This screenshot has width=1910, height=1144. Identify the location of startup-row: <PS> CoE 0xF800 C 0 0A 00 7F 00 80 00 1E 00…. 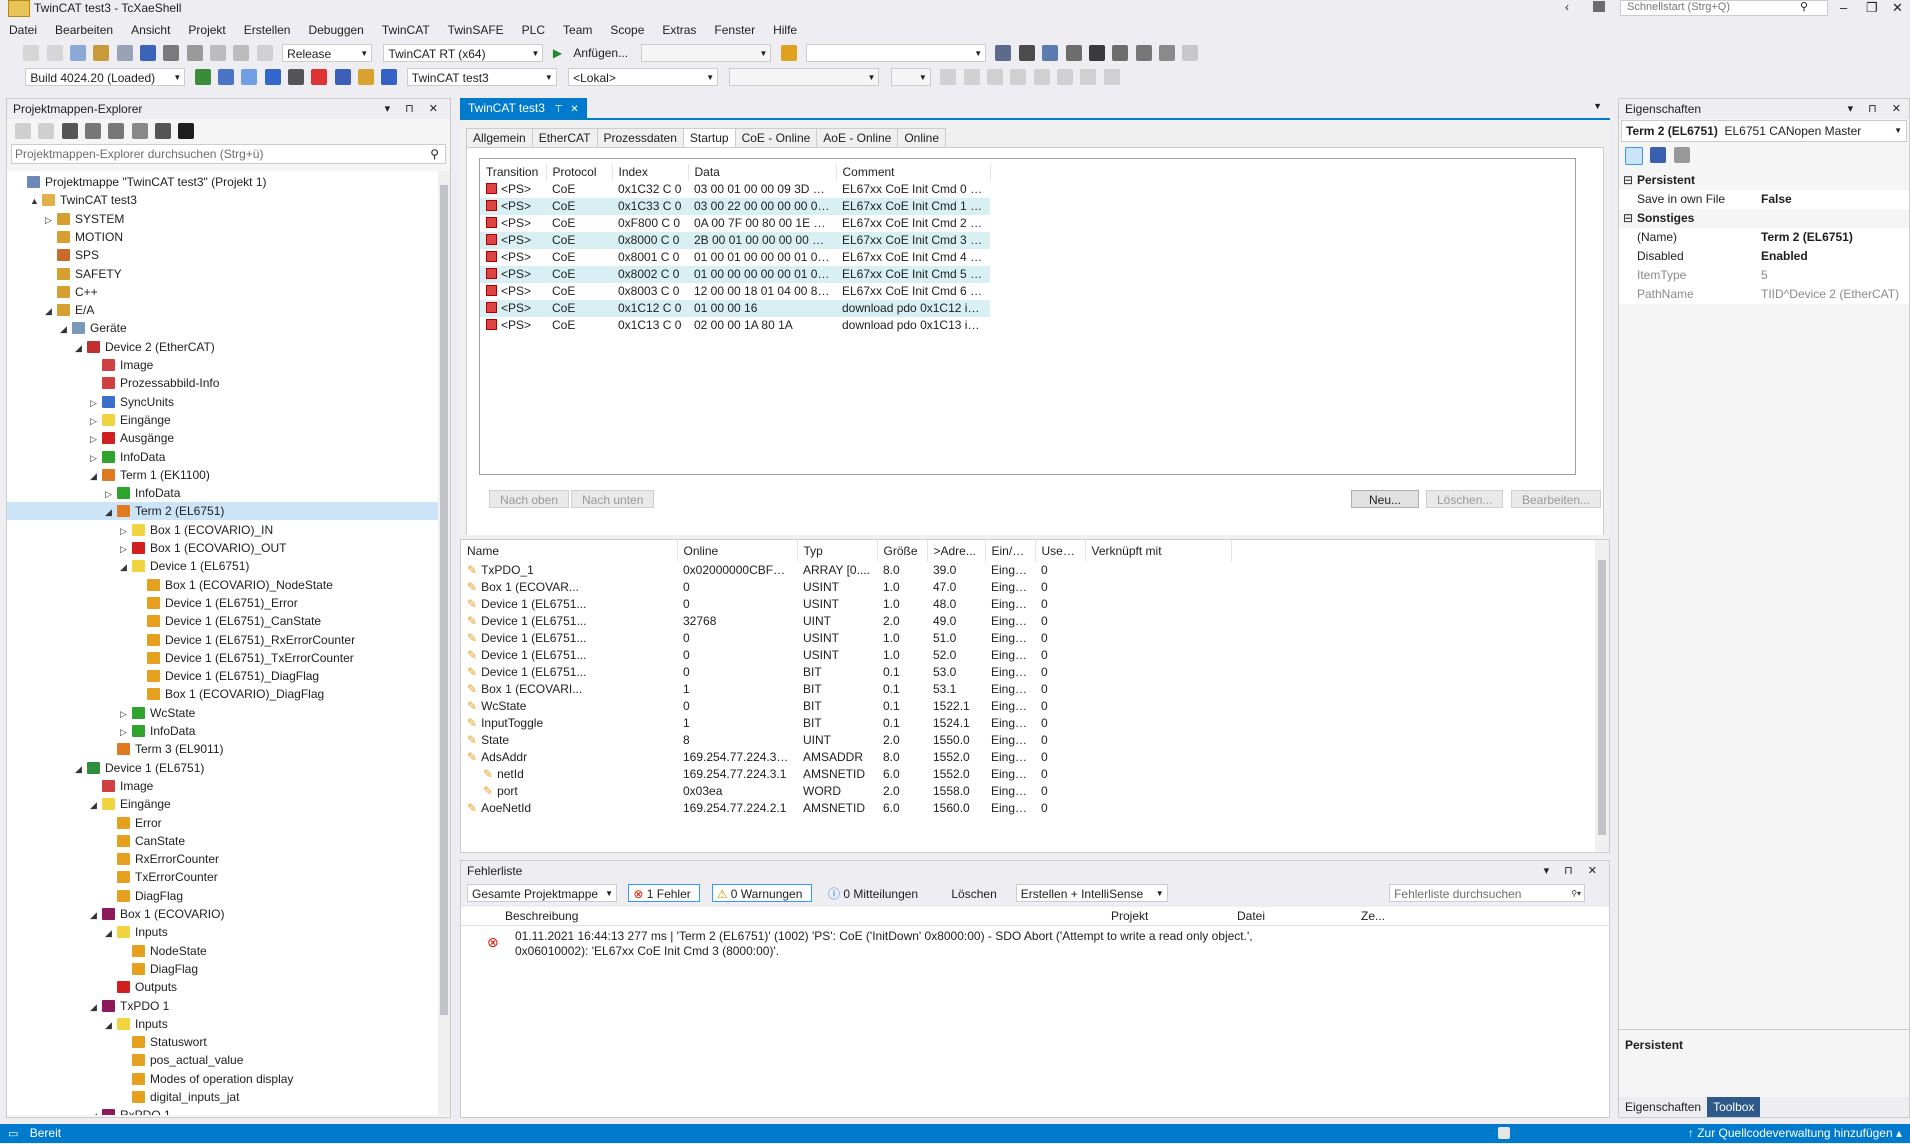
(735, 223).